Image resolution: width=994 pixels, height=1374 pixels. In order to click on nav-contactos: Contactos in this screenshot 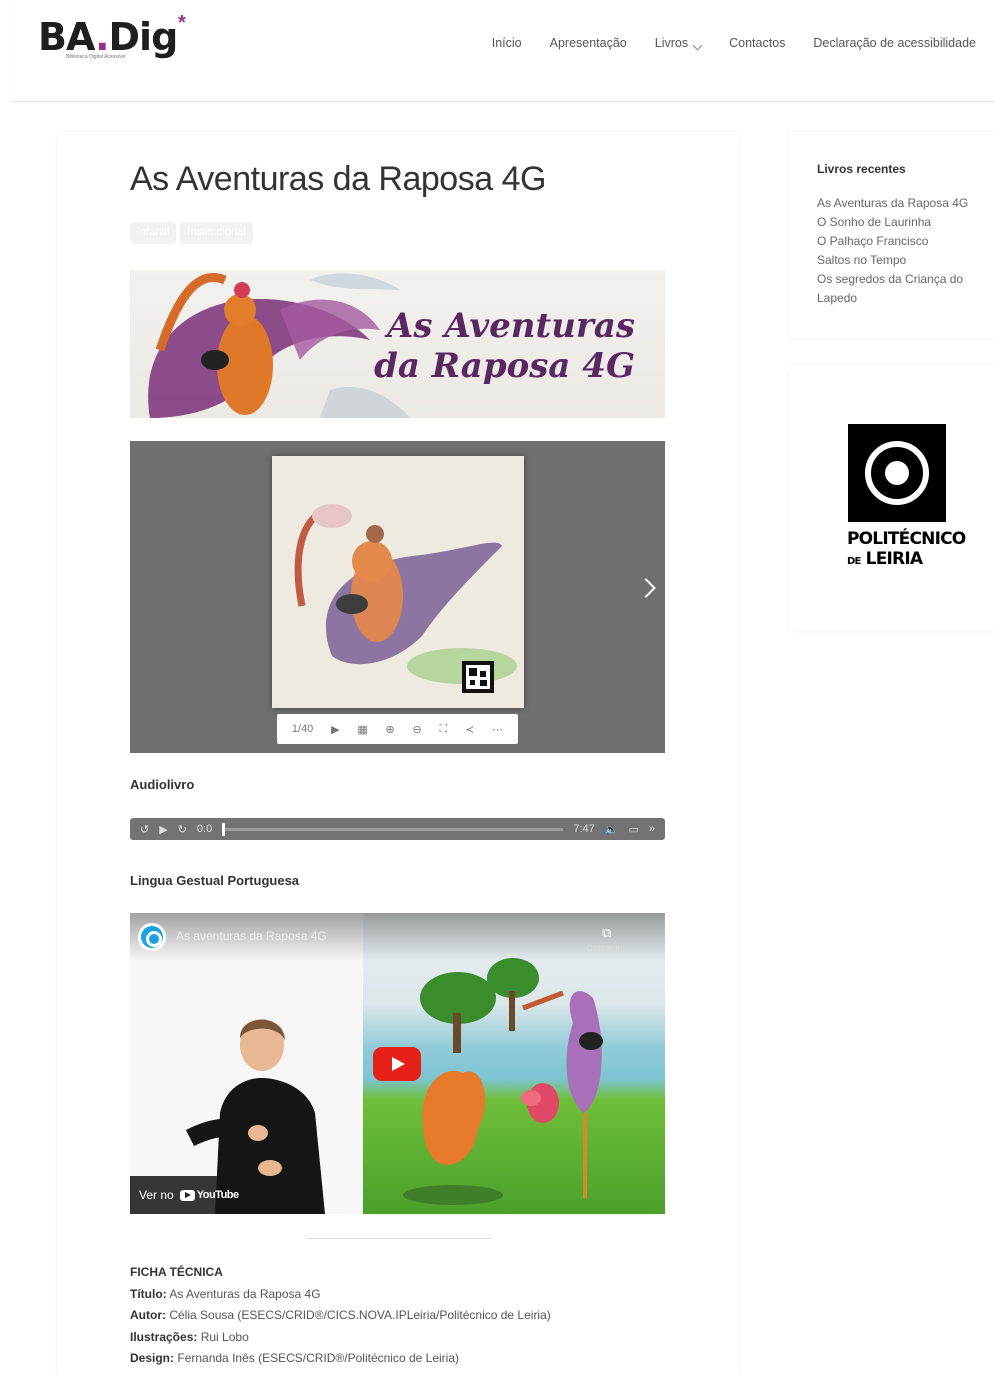, I will do `click(757, 43)`.